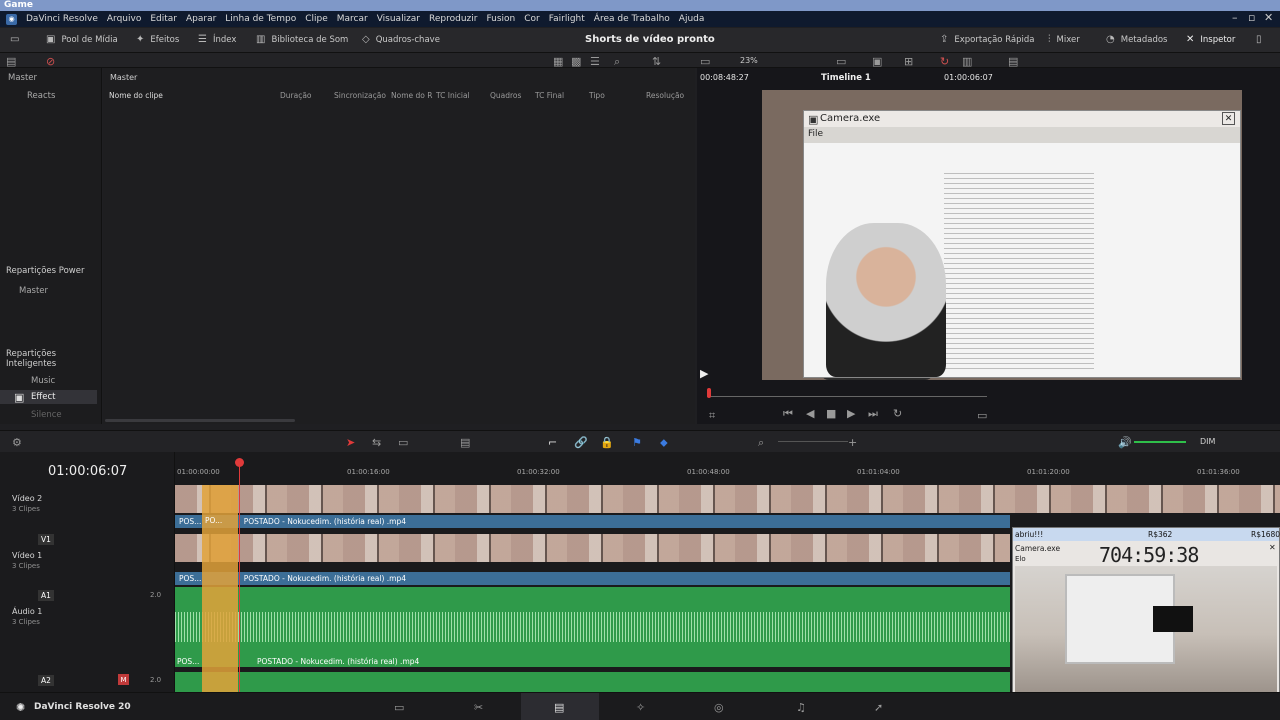 The width and height of the screenshot is (1280, 720). I want to click on zoom-in-icon: +, so click(852, 442).